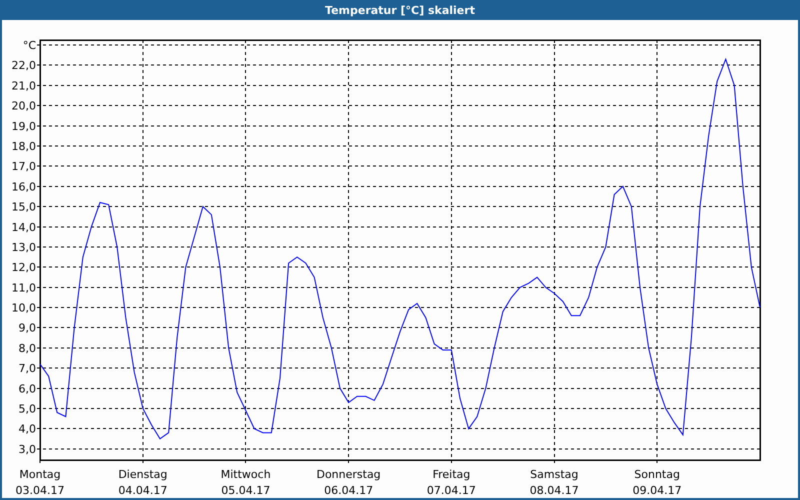 Image resolution: width=800 pixels, height=500 pixels. What do you see at coordinates (400, 10) in the screenshot?
I see `window-title: Temperatur [°C] skaliert` at bounding box center [400, 10].